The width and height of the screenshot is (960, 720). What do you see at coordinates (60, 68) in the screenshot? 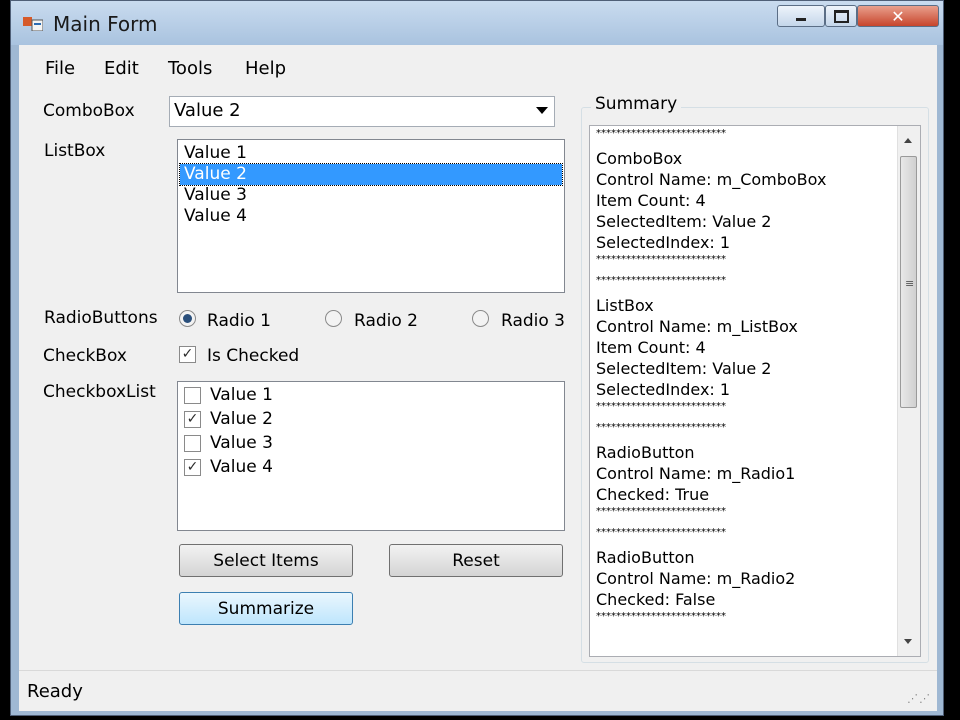
I see `menu-file: File` at bounding box center [60, 68].